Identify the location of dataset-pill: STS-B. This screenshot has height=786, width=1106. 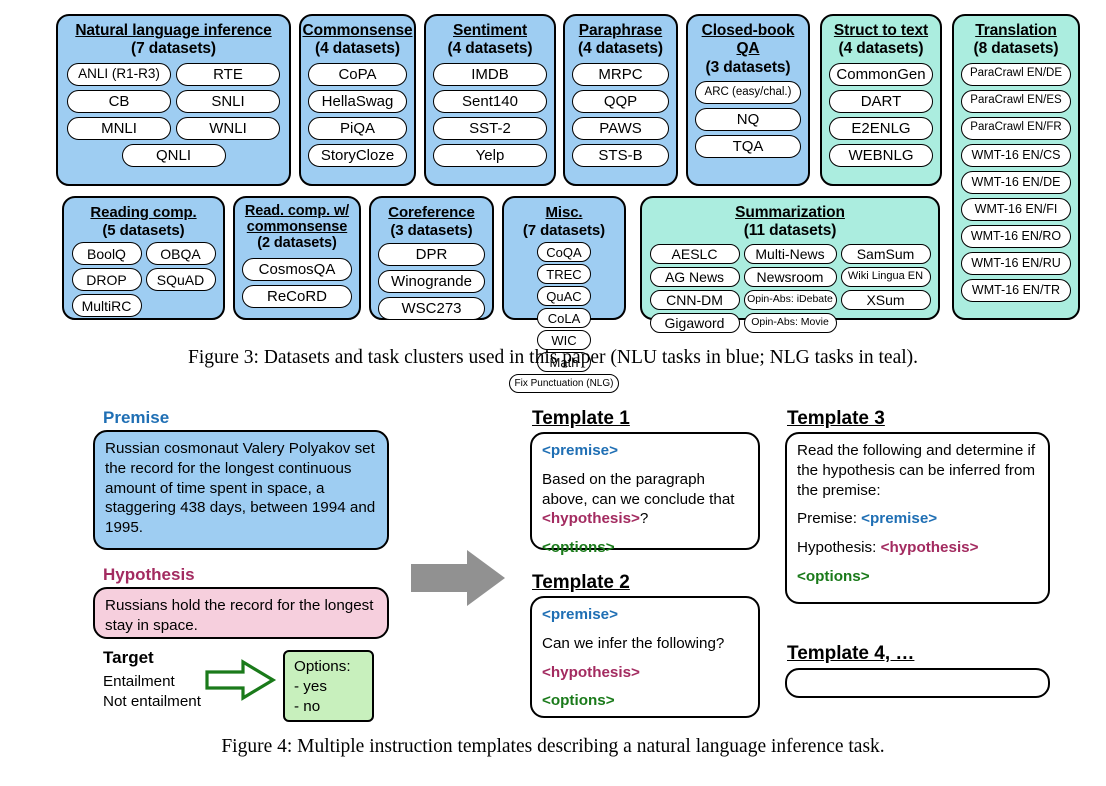
(620, 155).